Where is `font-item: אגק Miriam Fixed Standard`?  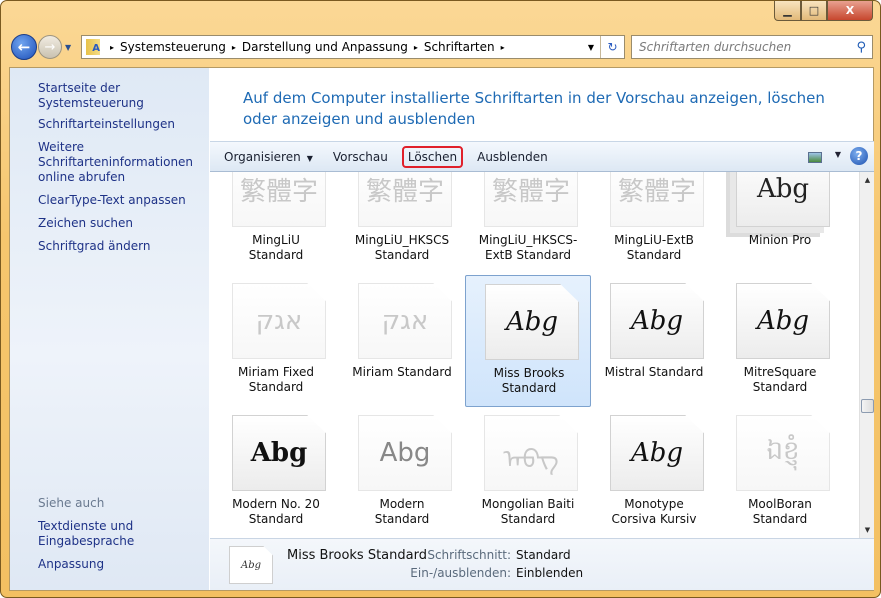 font-item: אגק Miriam Fixed Standard is located at coordinates (276, 341).